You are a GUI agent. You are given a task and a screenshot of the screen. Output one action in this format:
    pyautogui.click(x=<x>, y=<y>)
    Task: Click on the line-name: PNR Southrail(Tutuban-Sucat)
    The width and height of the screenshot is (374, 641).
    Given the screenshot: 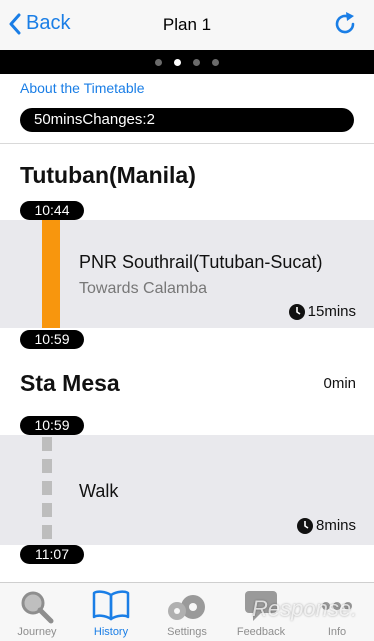 What is the action you would take?
    pyautogui.click(x=201, y=262)
    